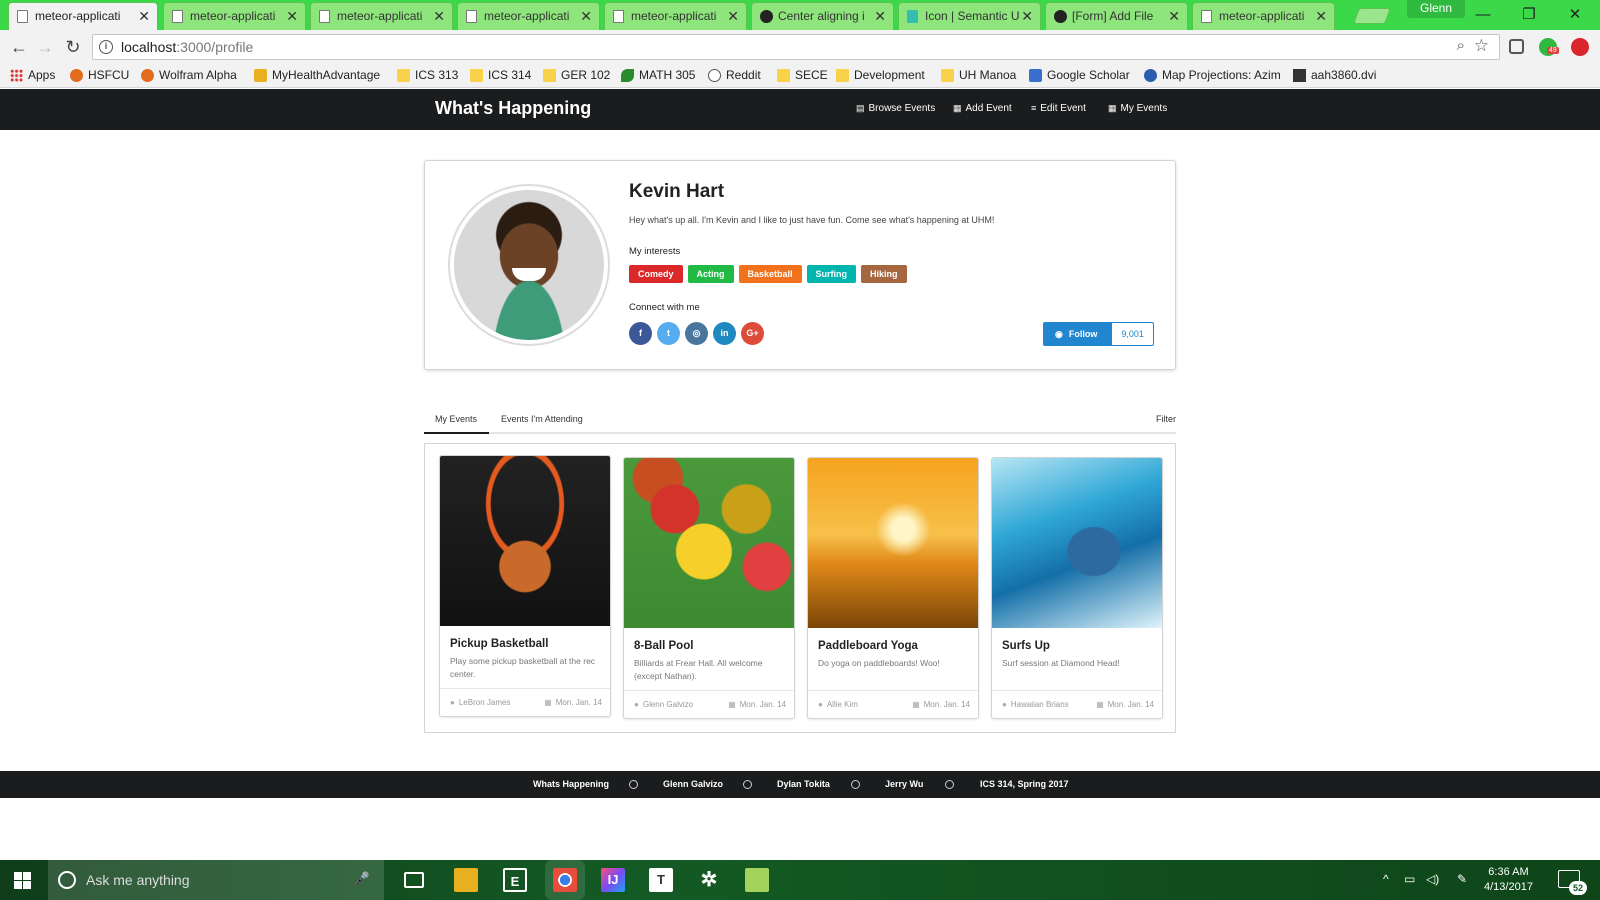  What do you see at coordinates (675, 16) in the screenshot?
I see `browser-tab-5: meteor-applicati ✕` at bounding box center [675, 16].